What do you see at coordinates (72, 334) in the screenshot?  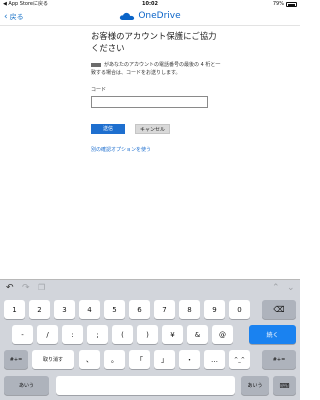 I see `key-colon: :` at bounding box center [72, 334].